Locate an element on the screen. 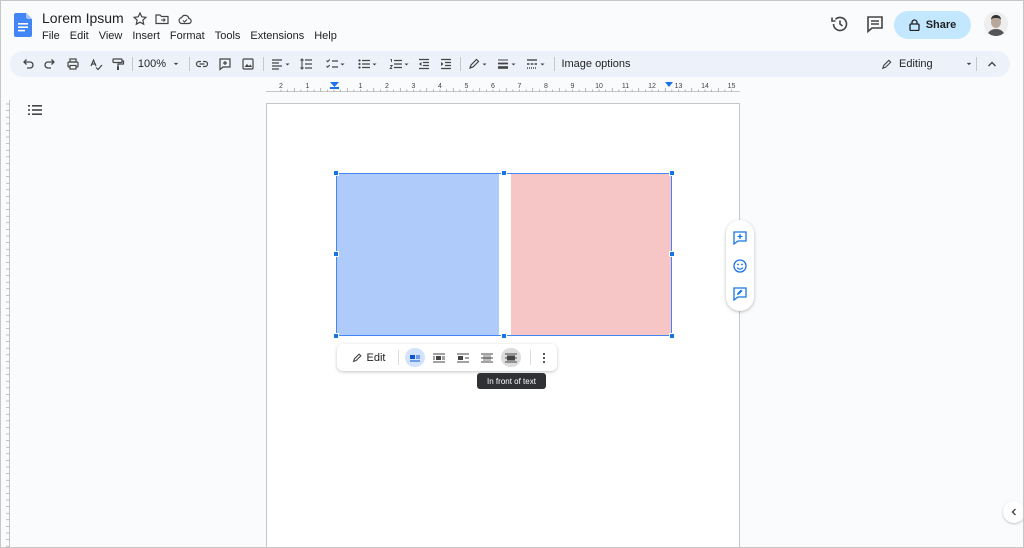 Image resolution: width=1024 pixels, height=548 pixels. editing-mode-select: Editing is located at coordinates (926, 64).